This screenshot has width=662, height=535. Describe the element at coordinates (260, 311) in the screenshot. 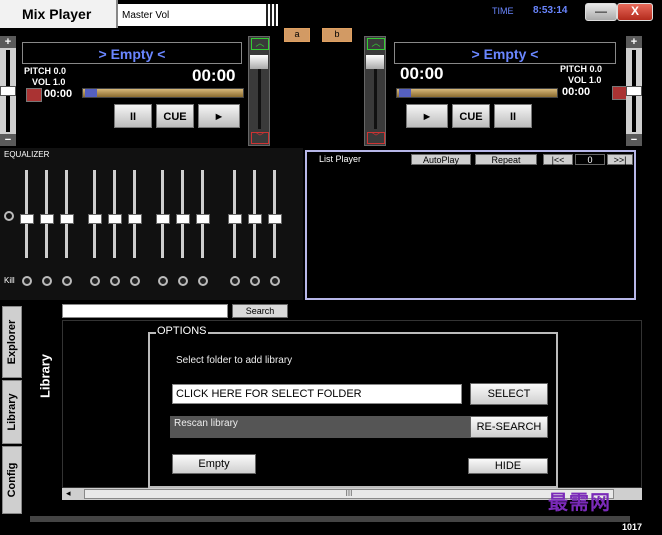

I see `search-button: Search` at that location.